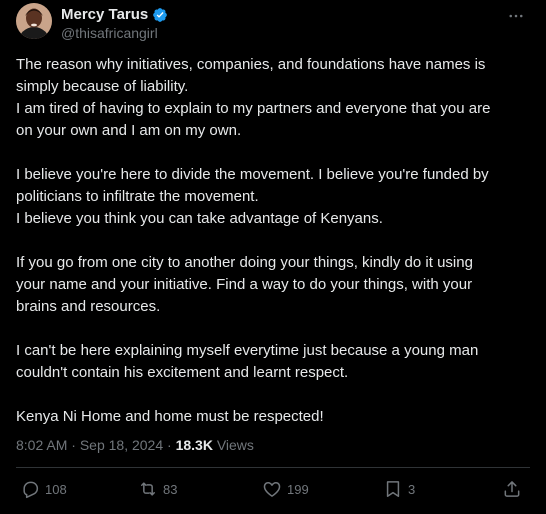 This screenshot has width=546, height=514. Describe the element at coordinates (88, 306) in the screenshot. I see `tweet-line: brains and resources.` at that location.